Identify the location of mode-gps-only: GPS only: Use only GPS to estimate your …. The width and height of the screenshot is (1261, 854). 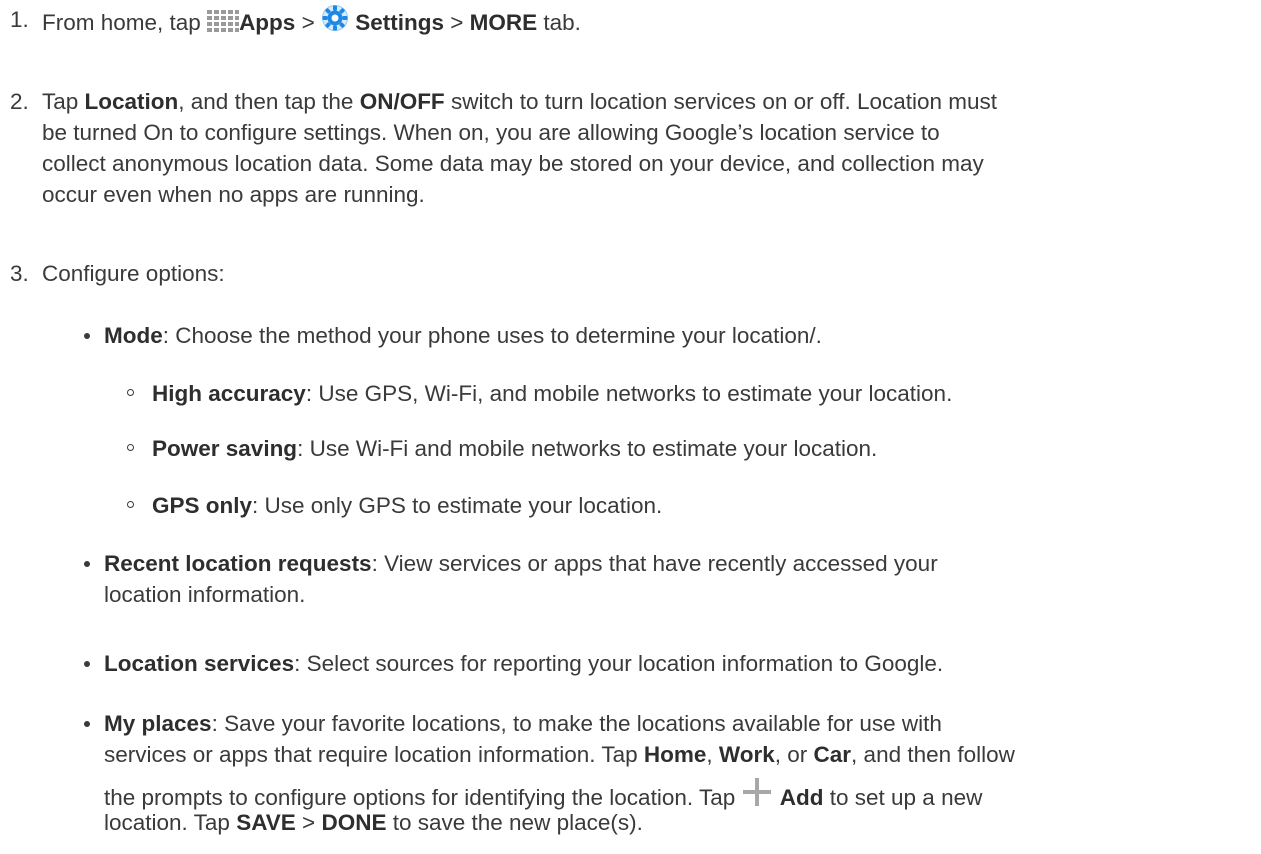
(630, 505).